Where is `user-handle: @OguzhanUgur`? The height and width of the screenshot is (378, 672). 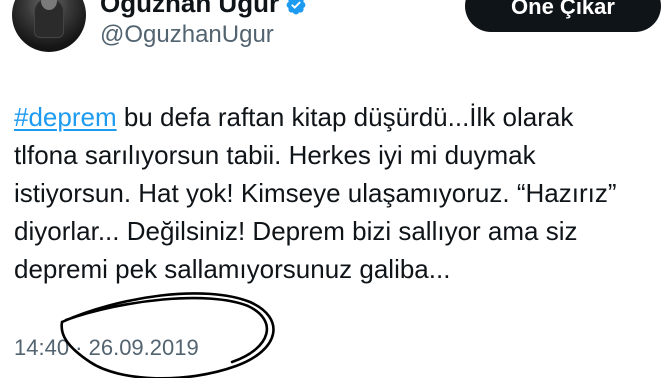 user-handle: @OguzhanUgur is located at coordinates (187, 35).